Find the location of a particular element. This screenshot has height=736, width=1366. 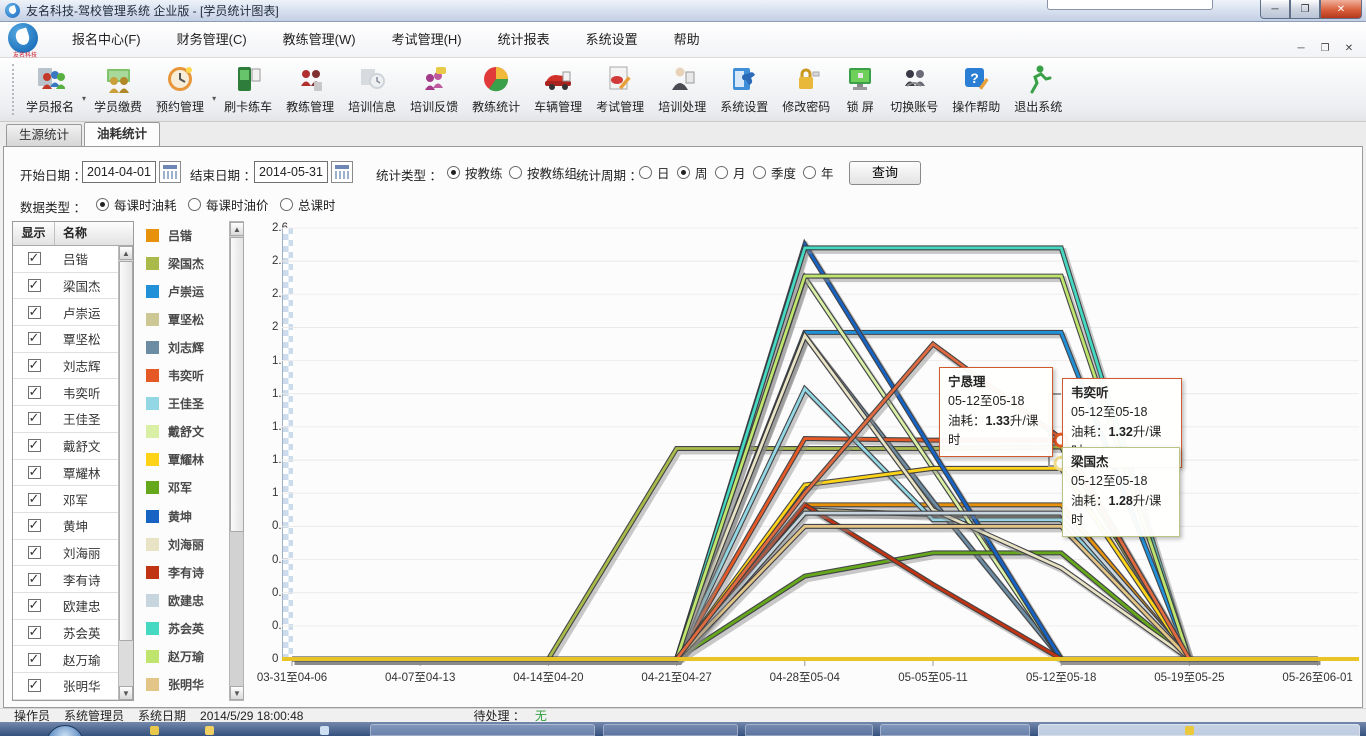

start-button is located at coordinates (65, 730).